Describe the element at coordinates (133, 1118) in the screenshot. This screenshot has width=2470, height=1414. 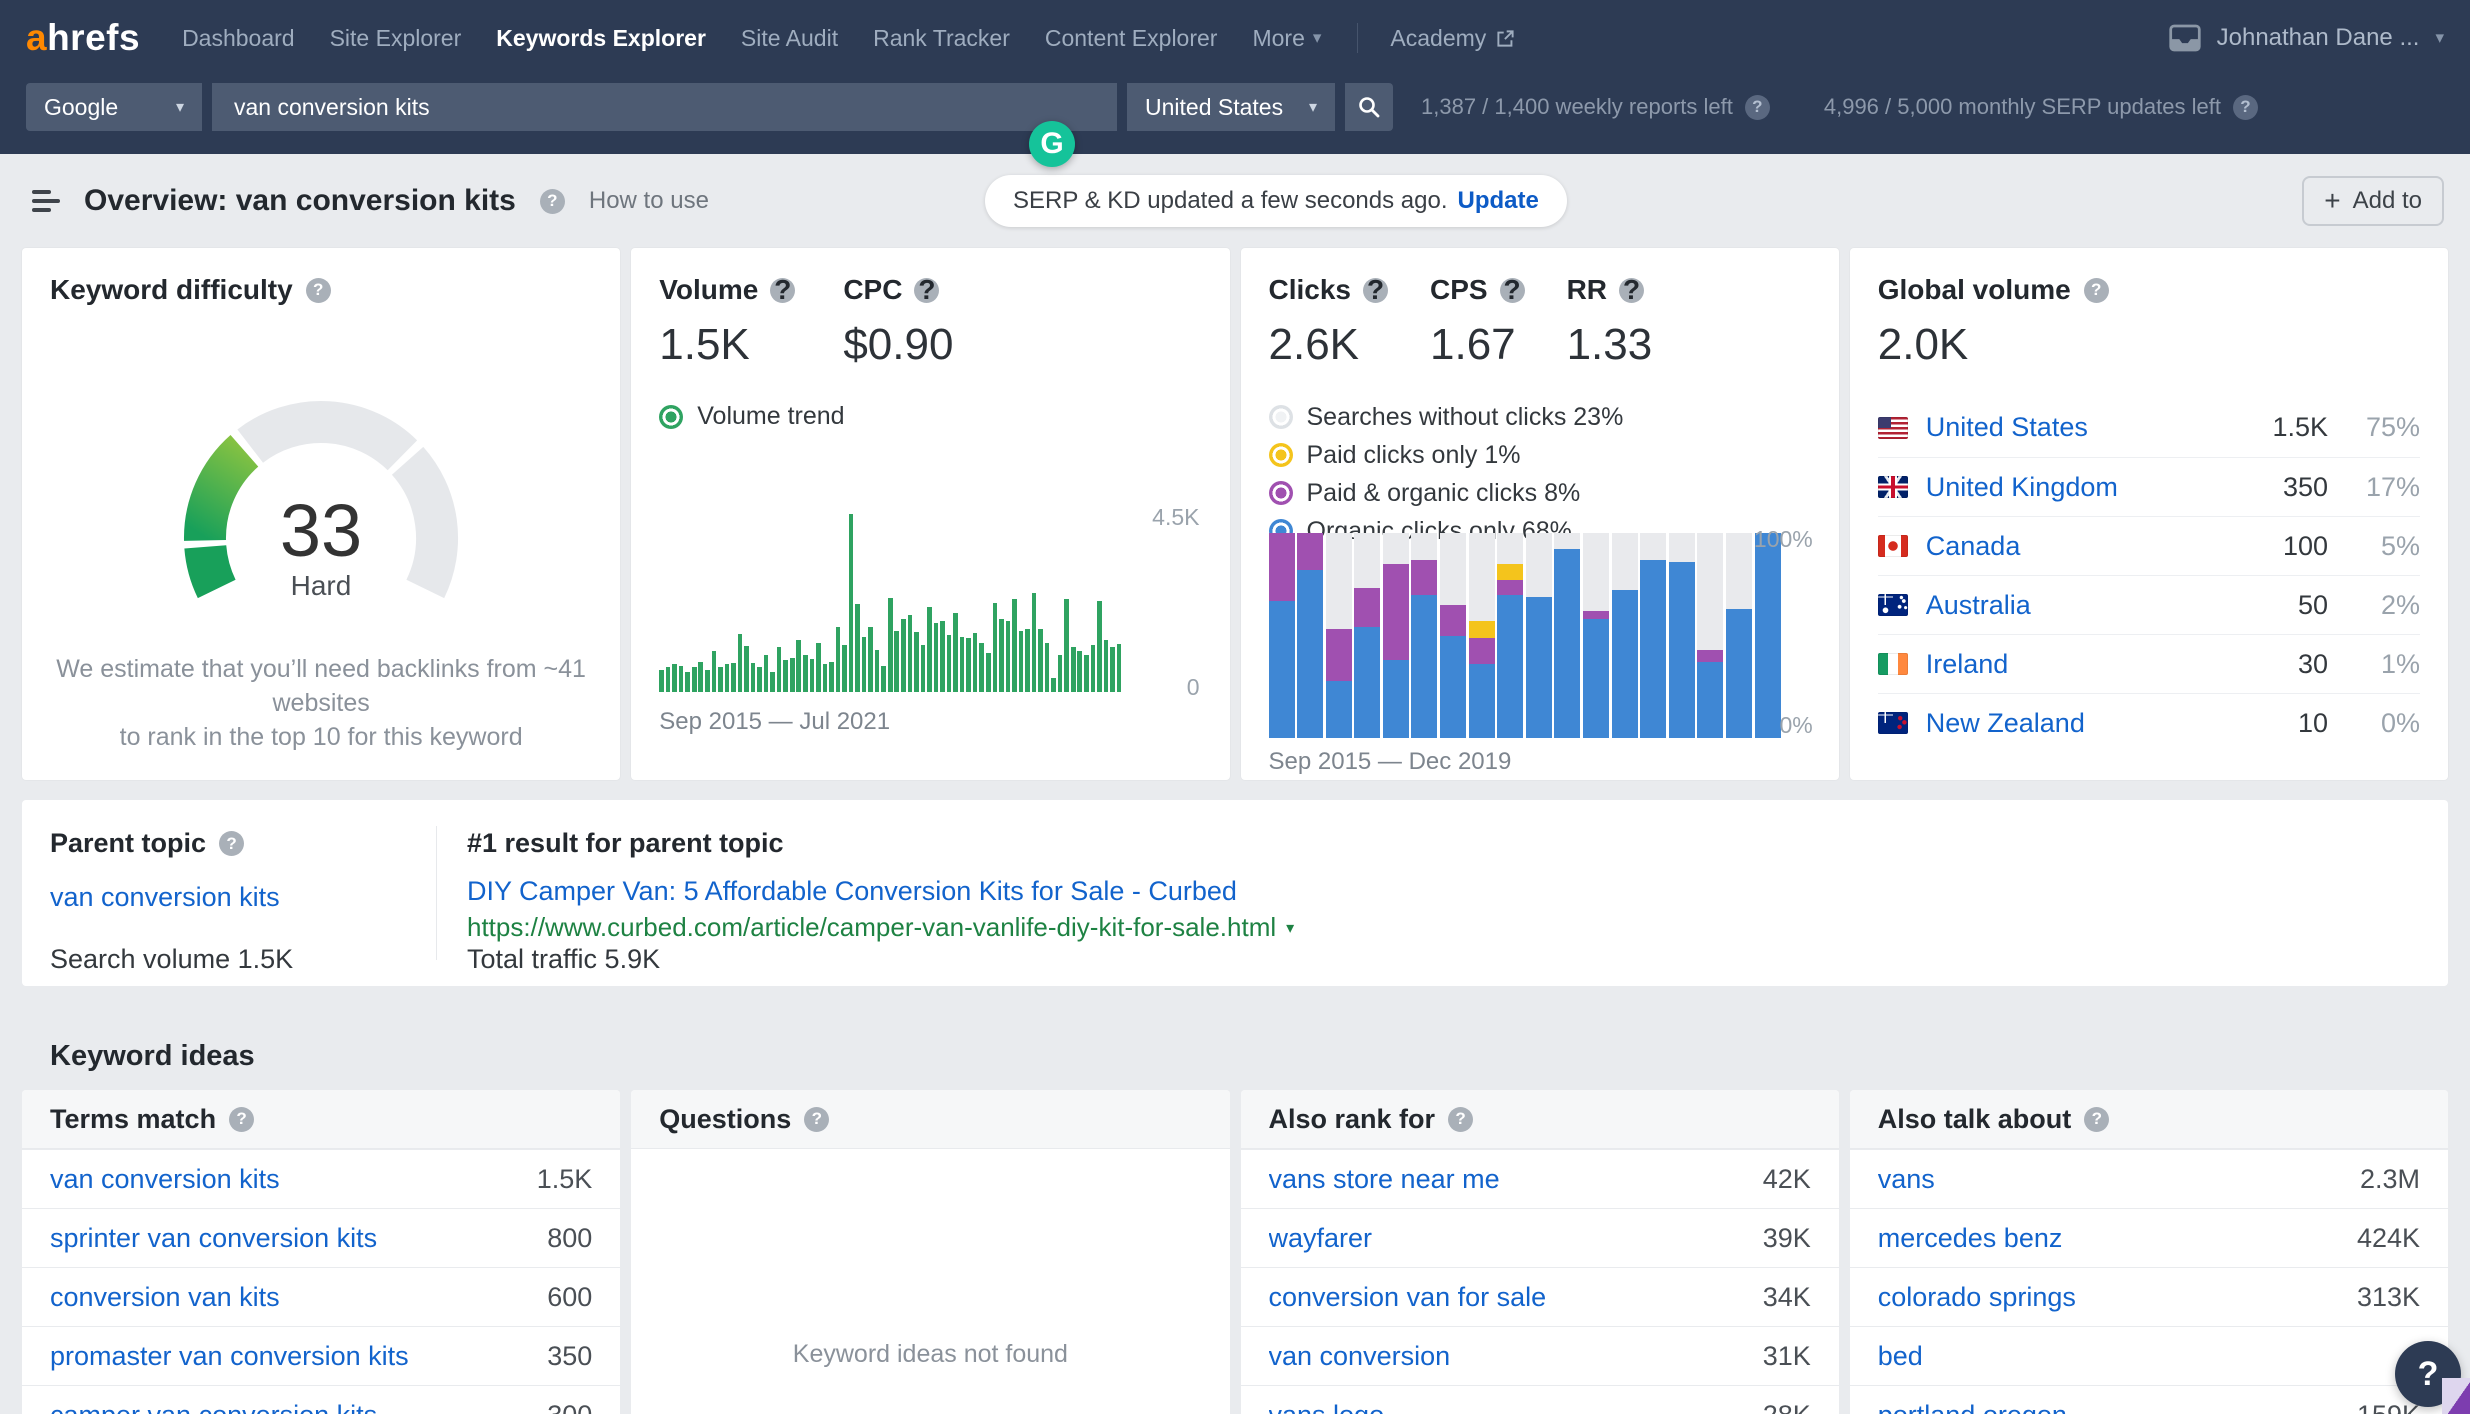
I see `column-header-label: Terms match` at that location.